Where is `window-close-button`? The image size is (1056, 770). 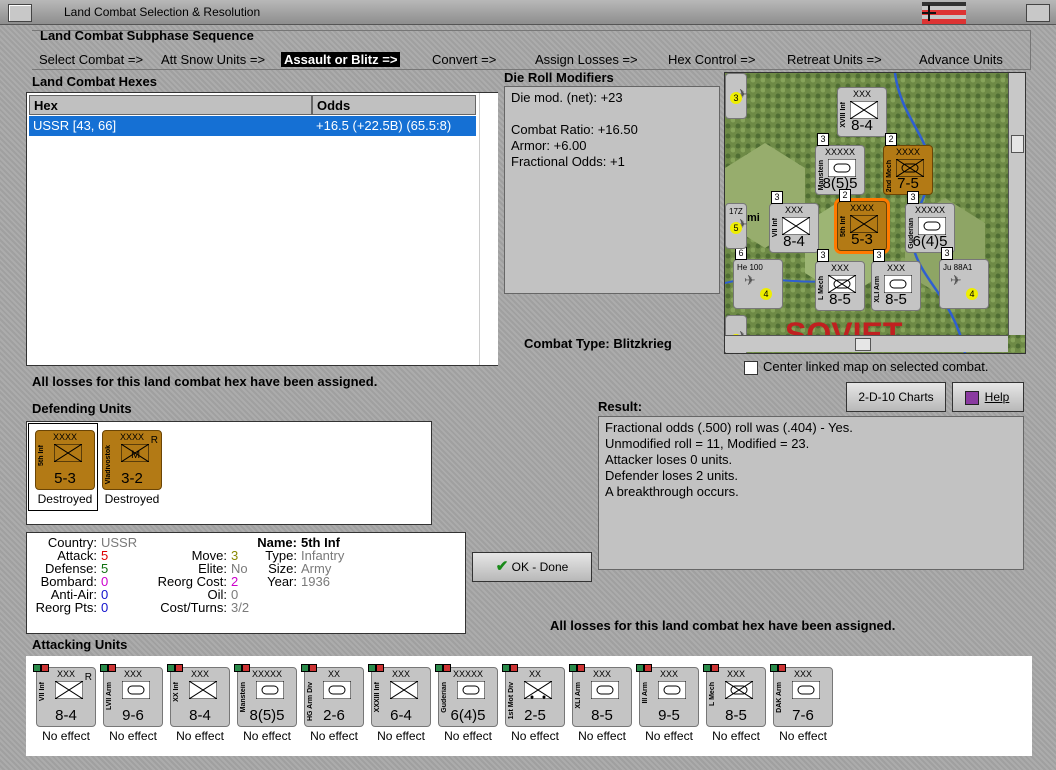
window-close-button is located at coordinates (1038, 13).